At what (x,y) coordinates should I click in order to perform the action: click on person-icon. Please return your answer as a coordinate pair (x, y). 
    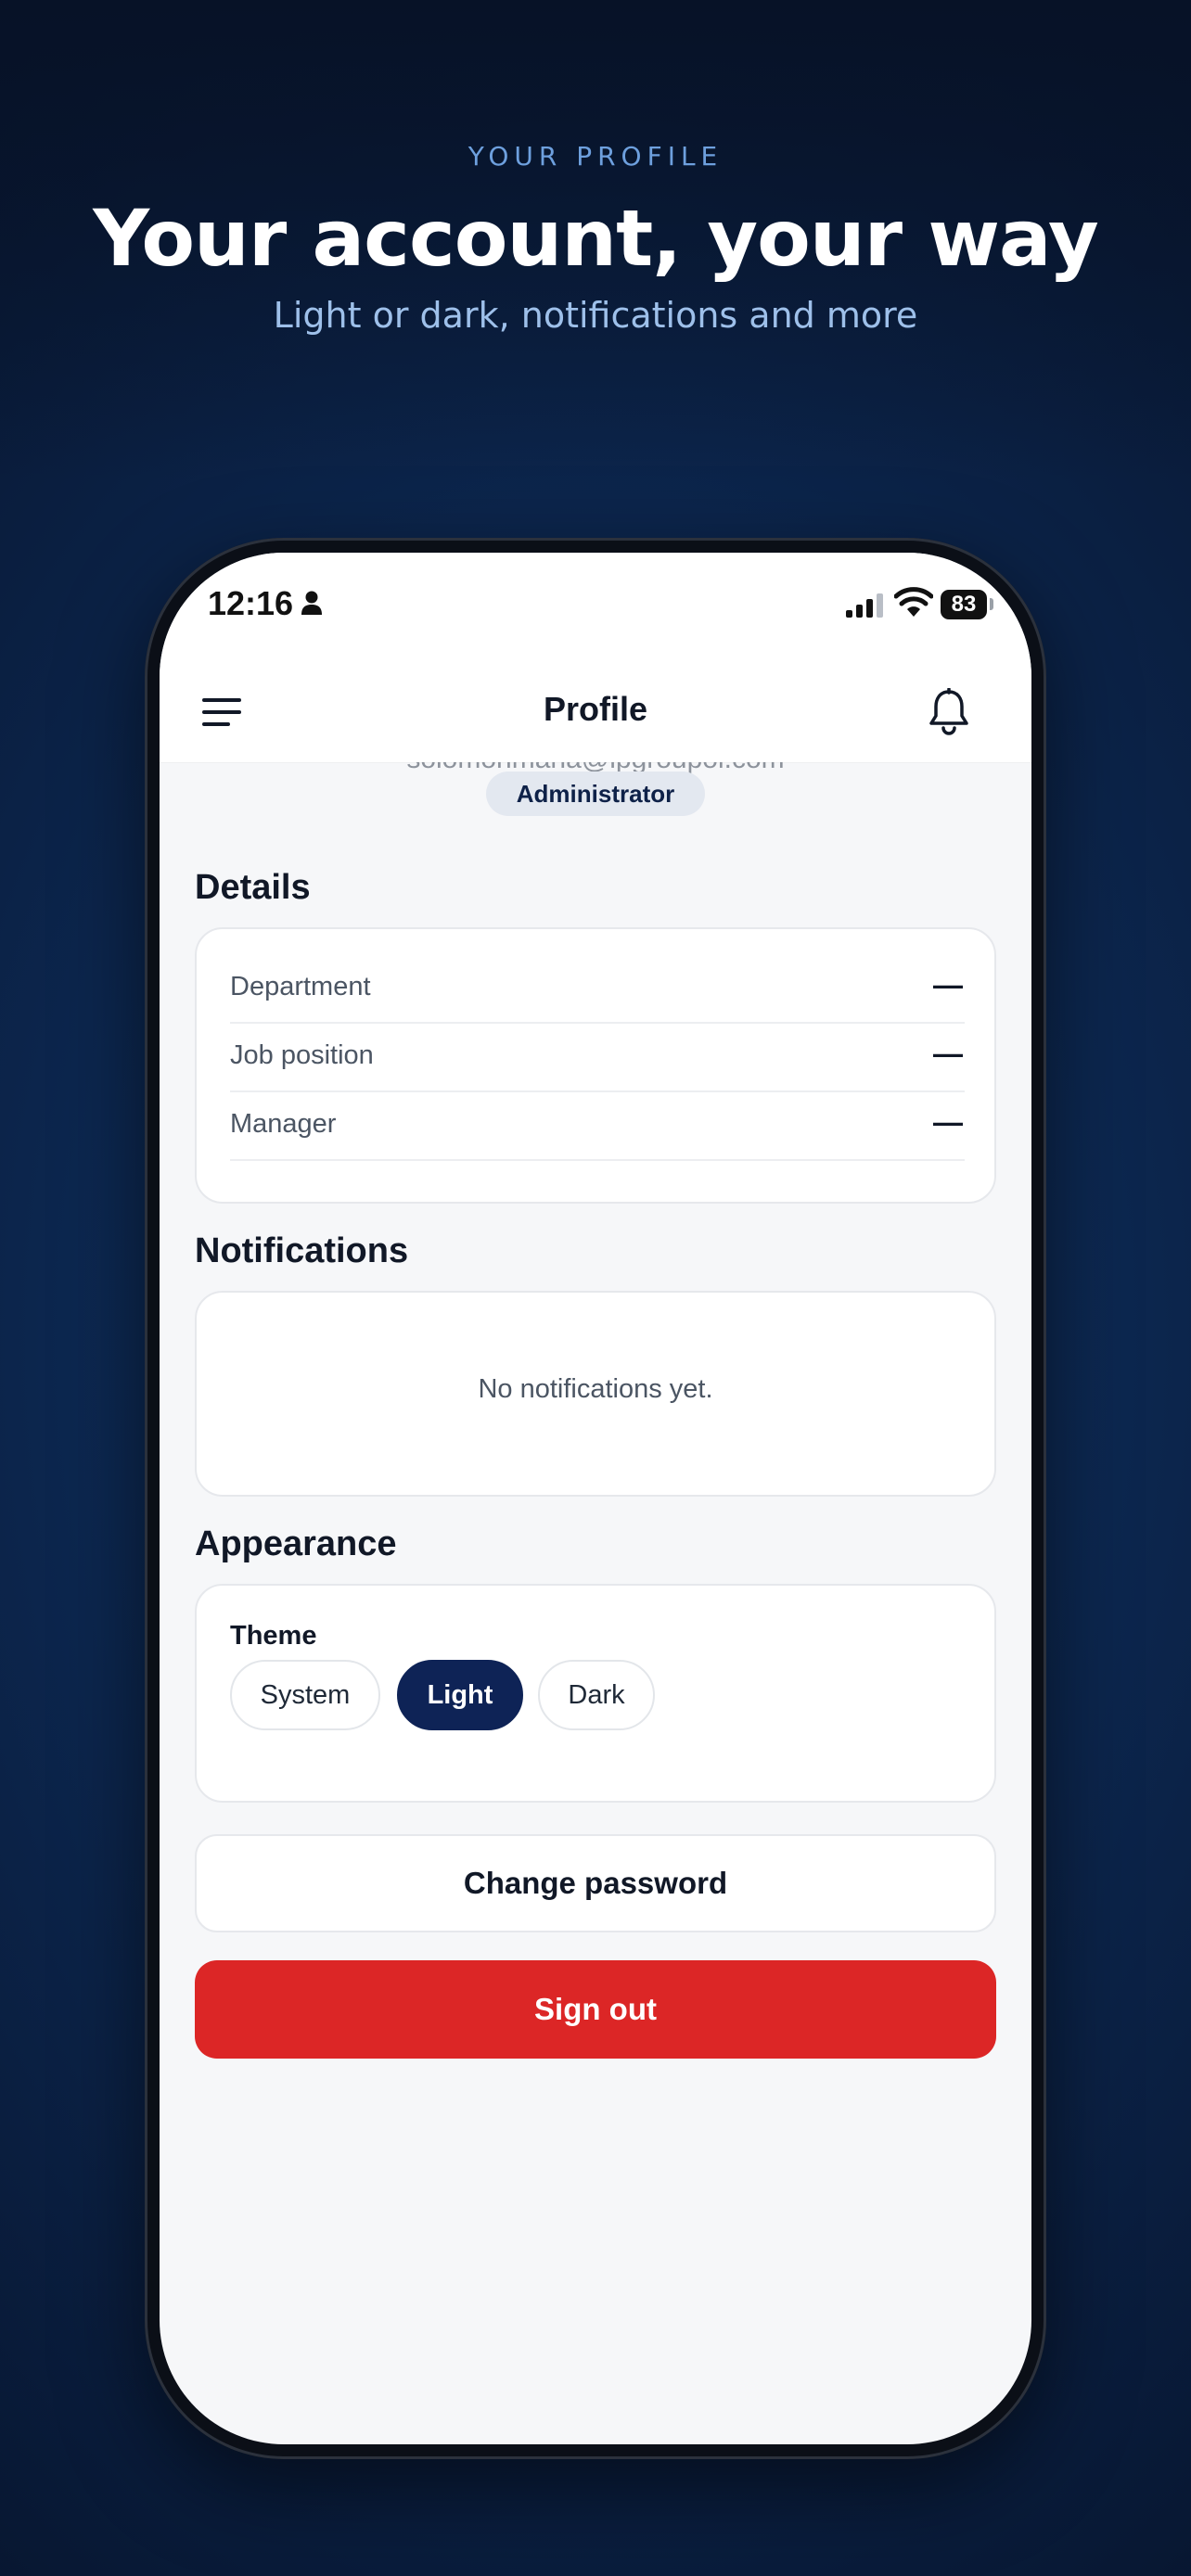
    Looking at the image, I should click on (311, 603).